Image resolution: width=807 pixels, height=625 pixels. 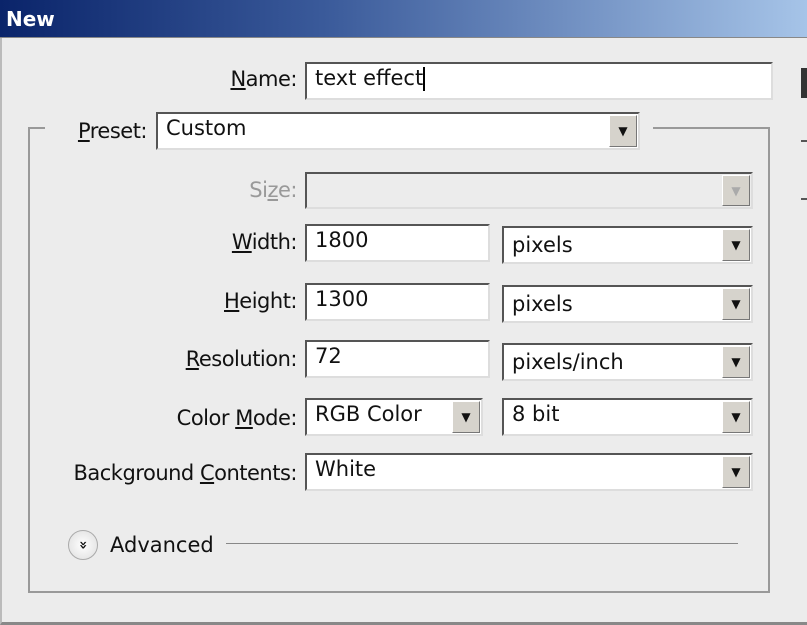 I want to click on color-mode-label: Color Mode:, so click(x=237, y=418).